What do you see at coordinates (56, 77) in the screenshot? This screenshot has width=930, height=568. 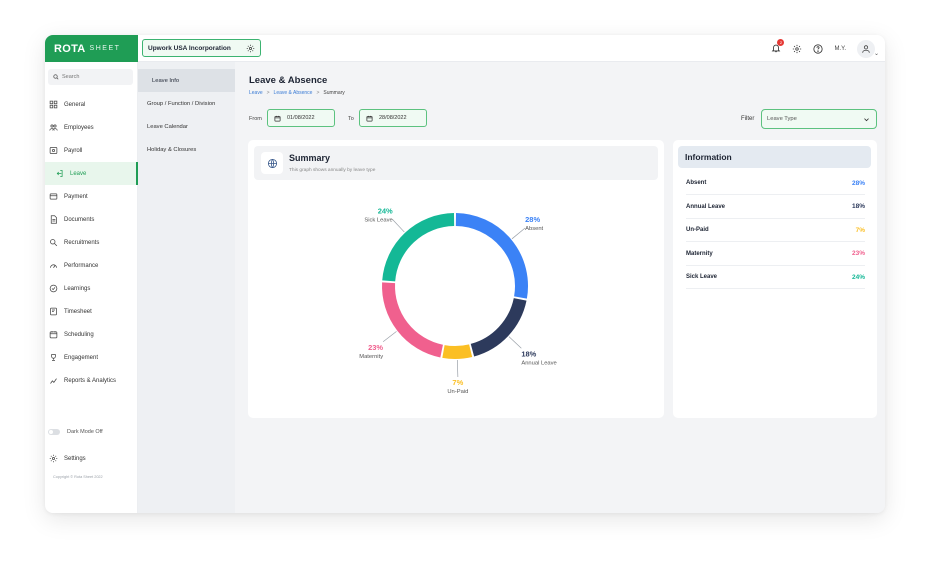 I see `search-icon` at bounding box center [56, 77].